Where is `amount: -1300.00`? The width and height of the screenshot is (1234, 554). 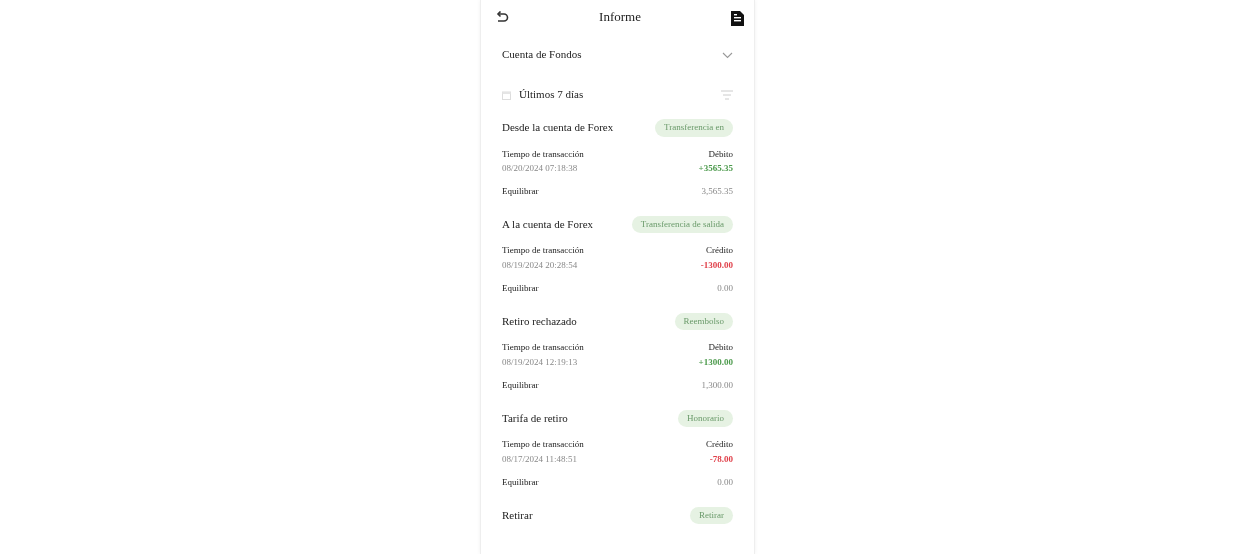 amount: -1300.00 is located at coordinates (716, 265).